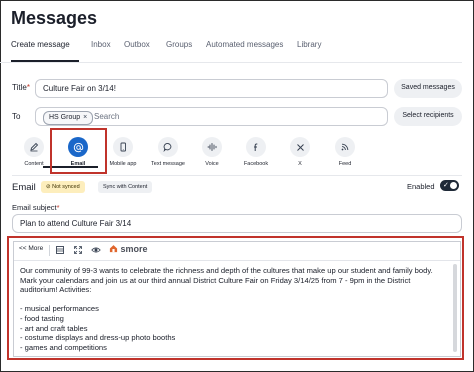 This screenshot has height=372, width=474. I want to click on chat-icon, so click(168, 147).